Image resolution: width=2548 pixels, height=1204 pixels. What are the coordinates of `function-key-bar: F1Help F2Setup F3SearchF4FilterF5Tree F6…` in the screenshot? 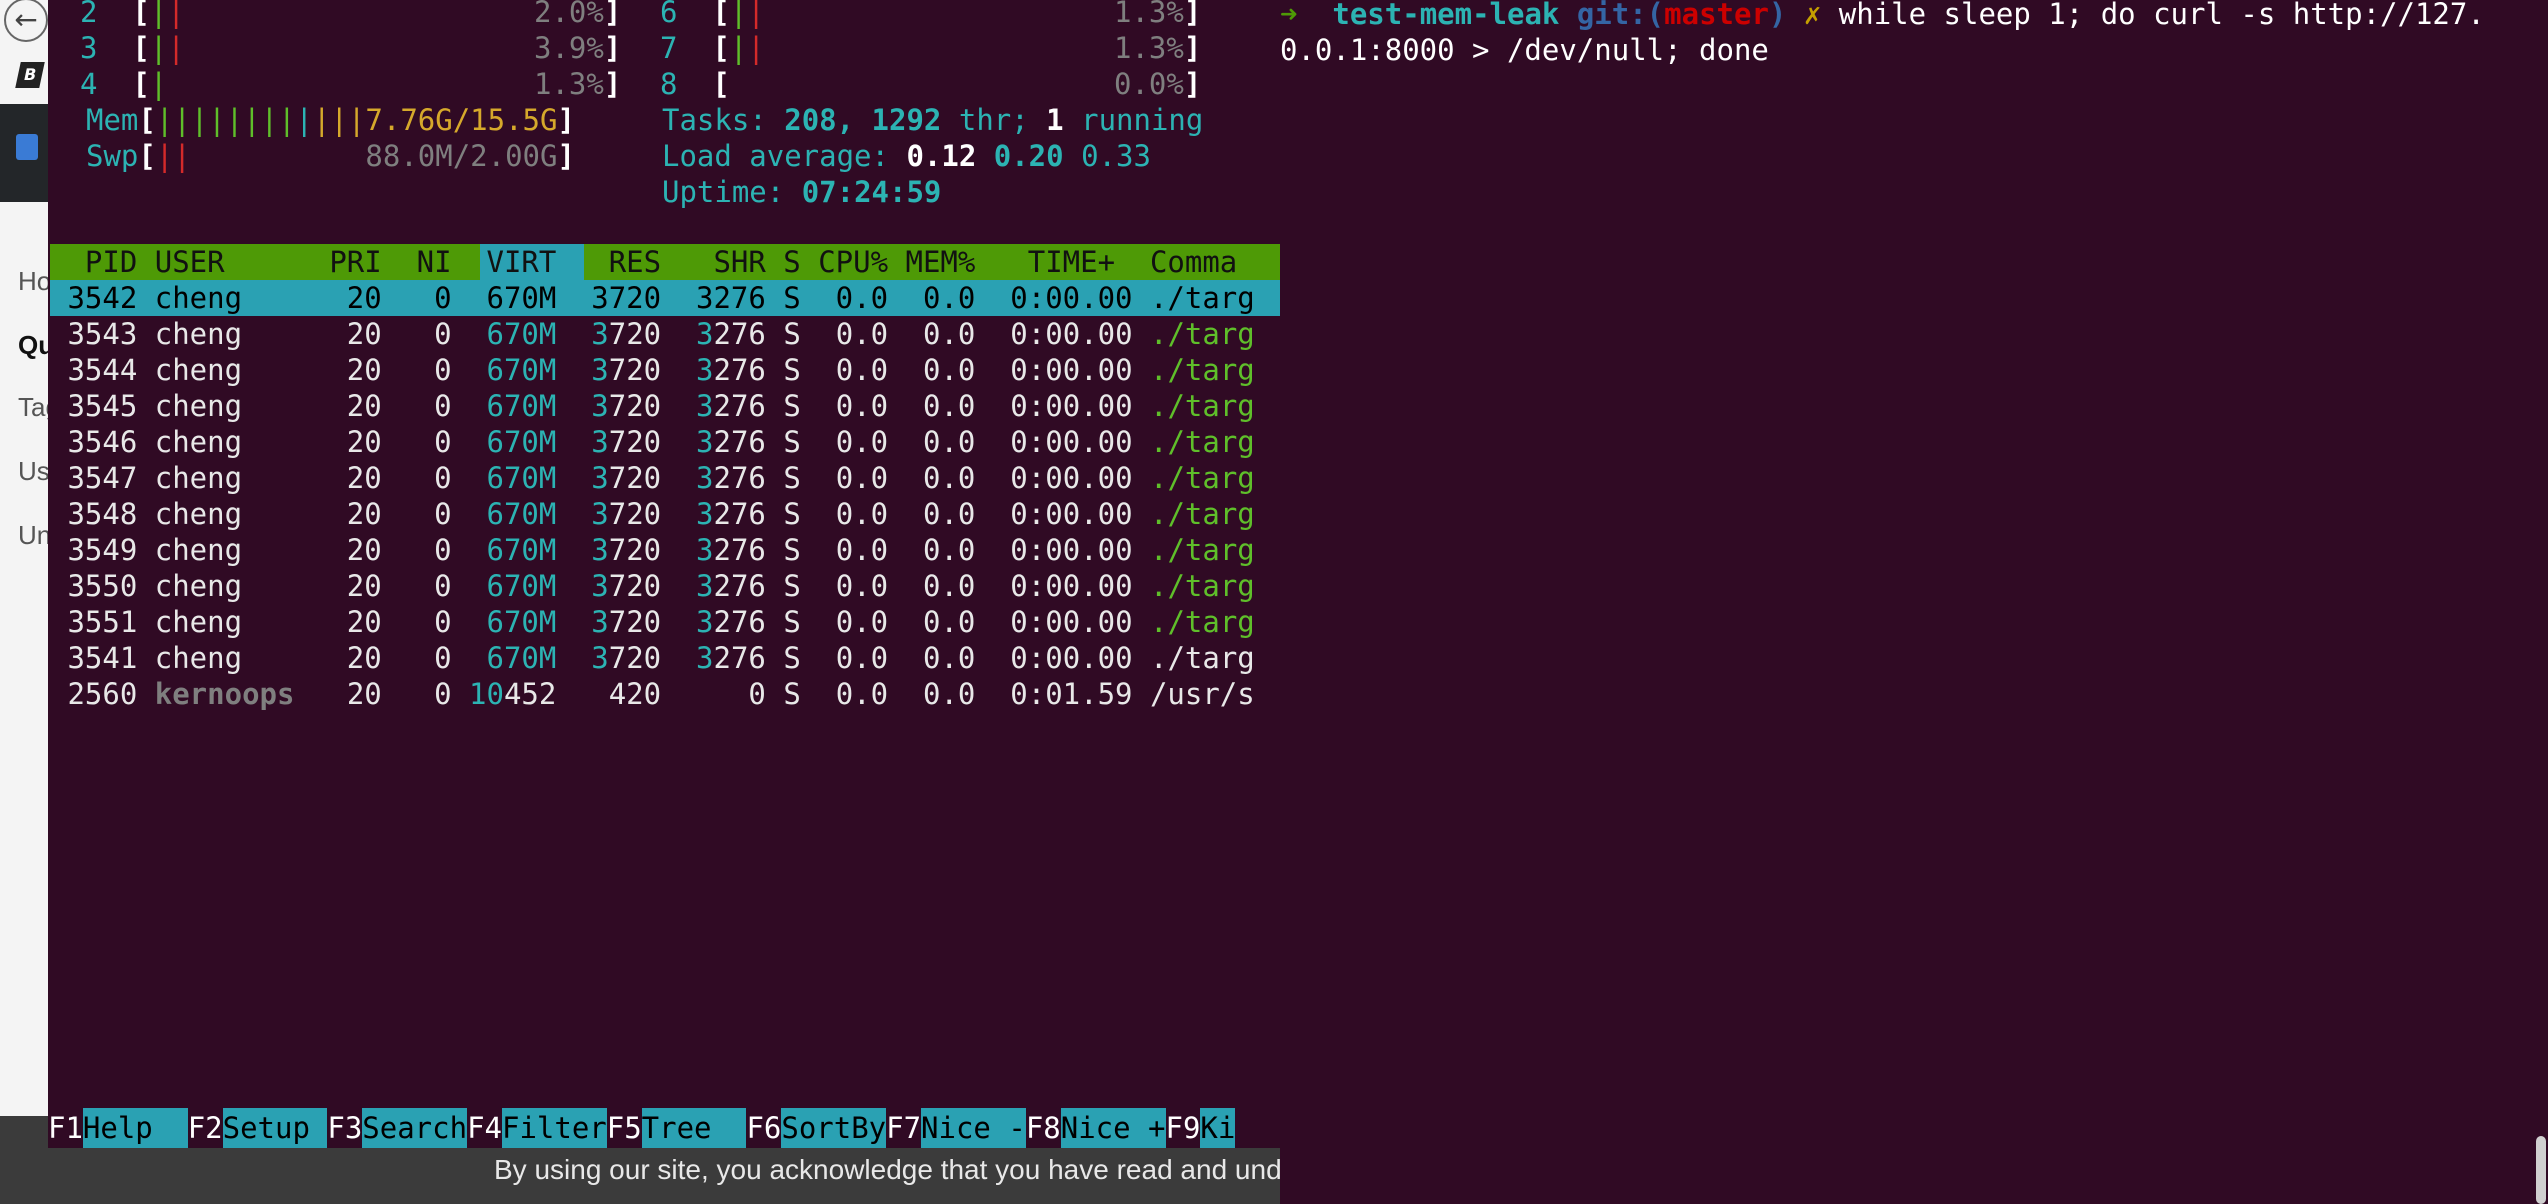 It's located at (642, 1128).